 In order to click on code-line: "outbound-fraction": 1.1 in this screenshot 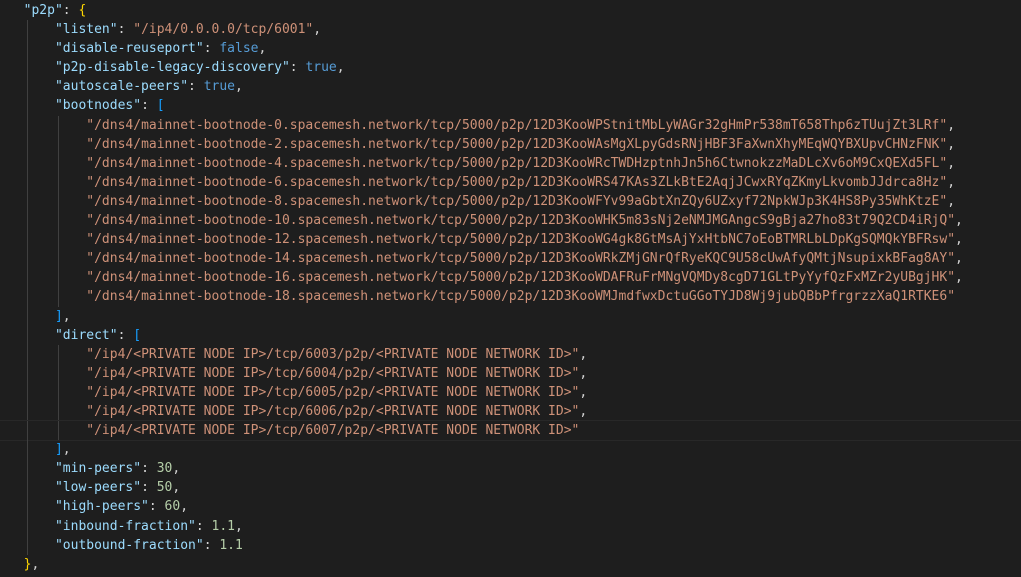, I will do `click(510, 545)`.